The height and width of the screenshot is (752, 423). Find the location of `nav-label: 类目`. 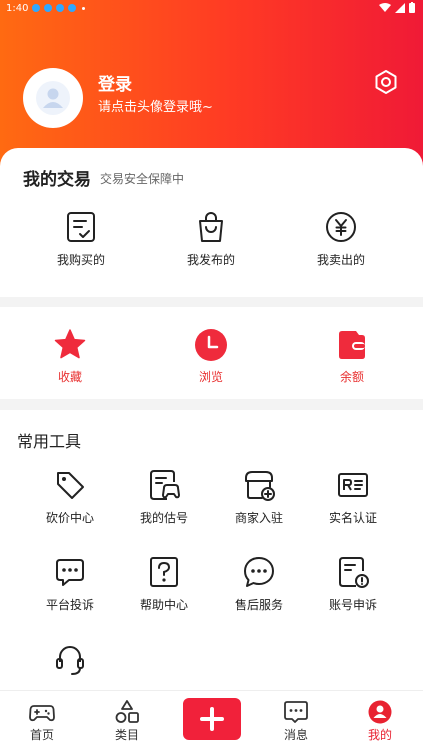

nav-label: 类目 is located at coordinates (126, 735).